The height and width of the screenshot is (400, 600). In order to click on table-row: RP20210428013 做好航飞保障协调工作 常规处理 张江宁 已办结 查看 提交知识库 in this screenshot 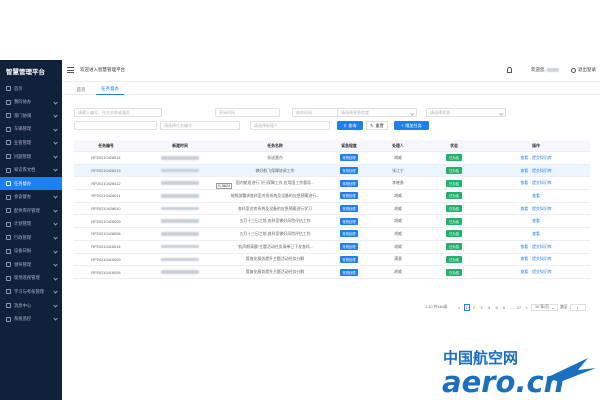, I will do `click(332, 171)`.